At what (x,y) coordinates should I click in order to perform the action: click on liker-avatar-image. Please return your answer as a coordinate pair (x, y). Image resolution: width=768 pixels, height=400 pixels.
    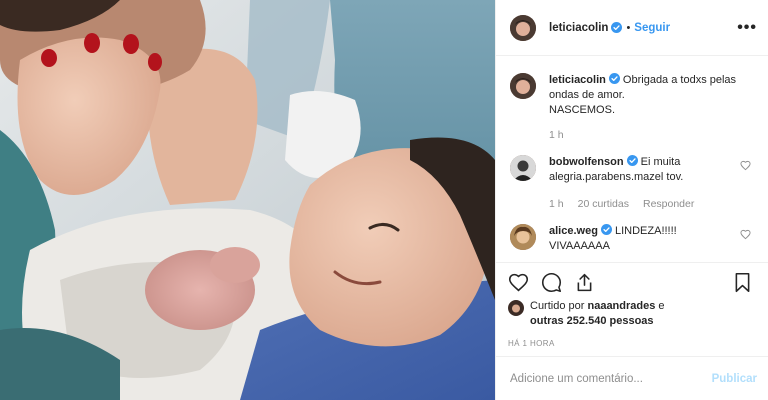
    Looking at the image, I should click on (516, 308).